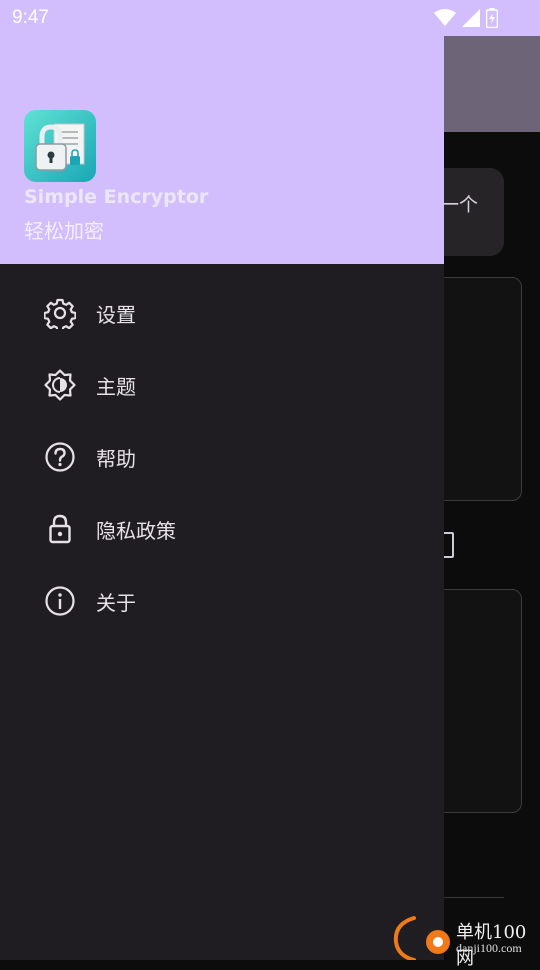 The image size is (540, 970). What do you see at coordinates (222, 313) in the screenshot?
I see `menu-item-settings: 设置` at bounding box center [222, 313].